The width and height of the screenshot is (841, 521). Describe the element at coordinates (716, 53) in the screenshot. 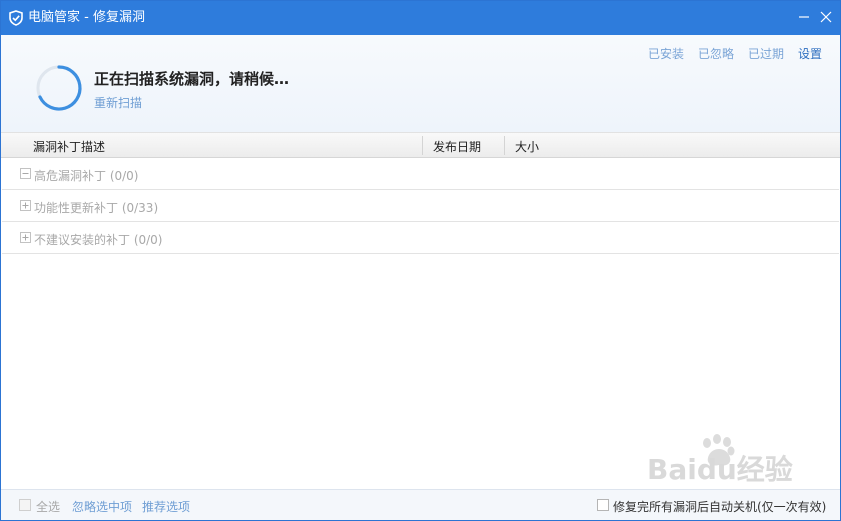

I see `link-ignored: 已忽略` at that location.